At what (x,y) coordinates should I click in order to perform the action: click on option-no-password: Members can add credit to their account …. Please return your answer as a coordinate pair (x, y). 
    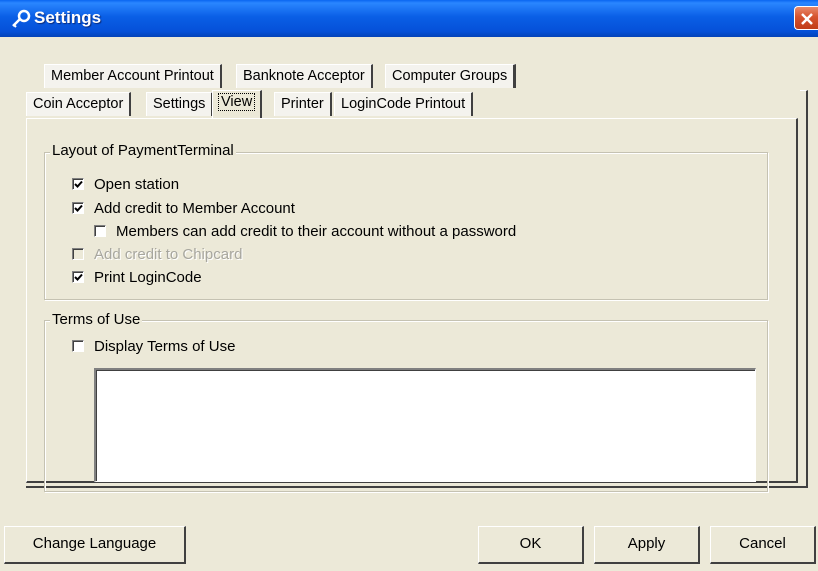
    Looking at the image, I should click on (305, 231).